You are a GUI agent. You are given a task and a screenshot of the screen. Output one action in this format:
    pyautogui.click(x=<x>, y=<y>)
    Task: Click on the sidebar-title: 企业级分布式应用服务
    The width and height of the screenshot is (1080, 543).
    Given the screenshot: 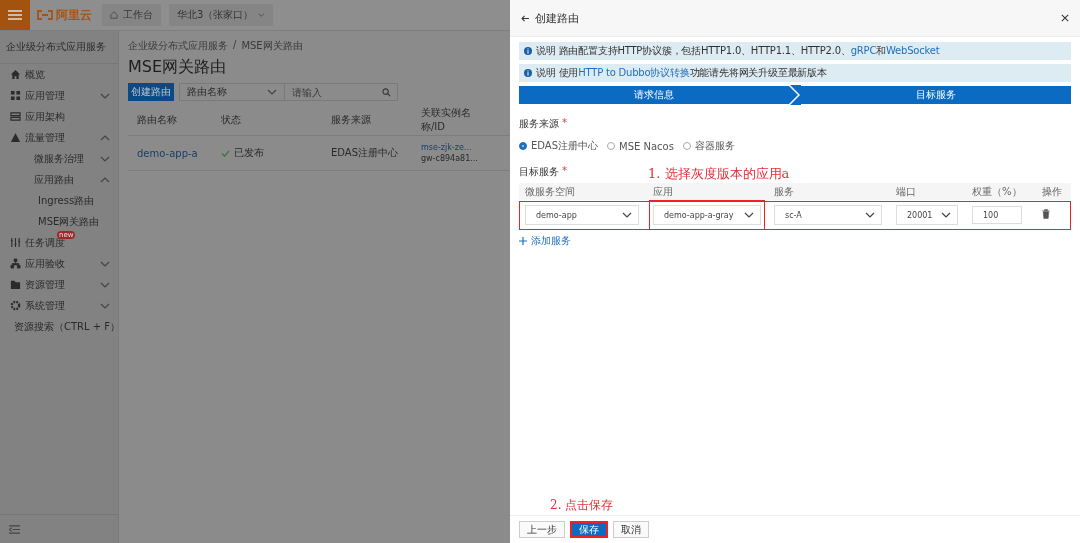 What is the action you would take?
    pyautogui.click(x=59, y=47)
    